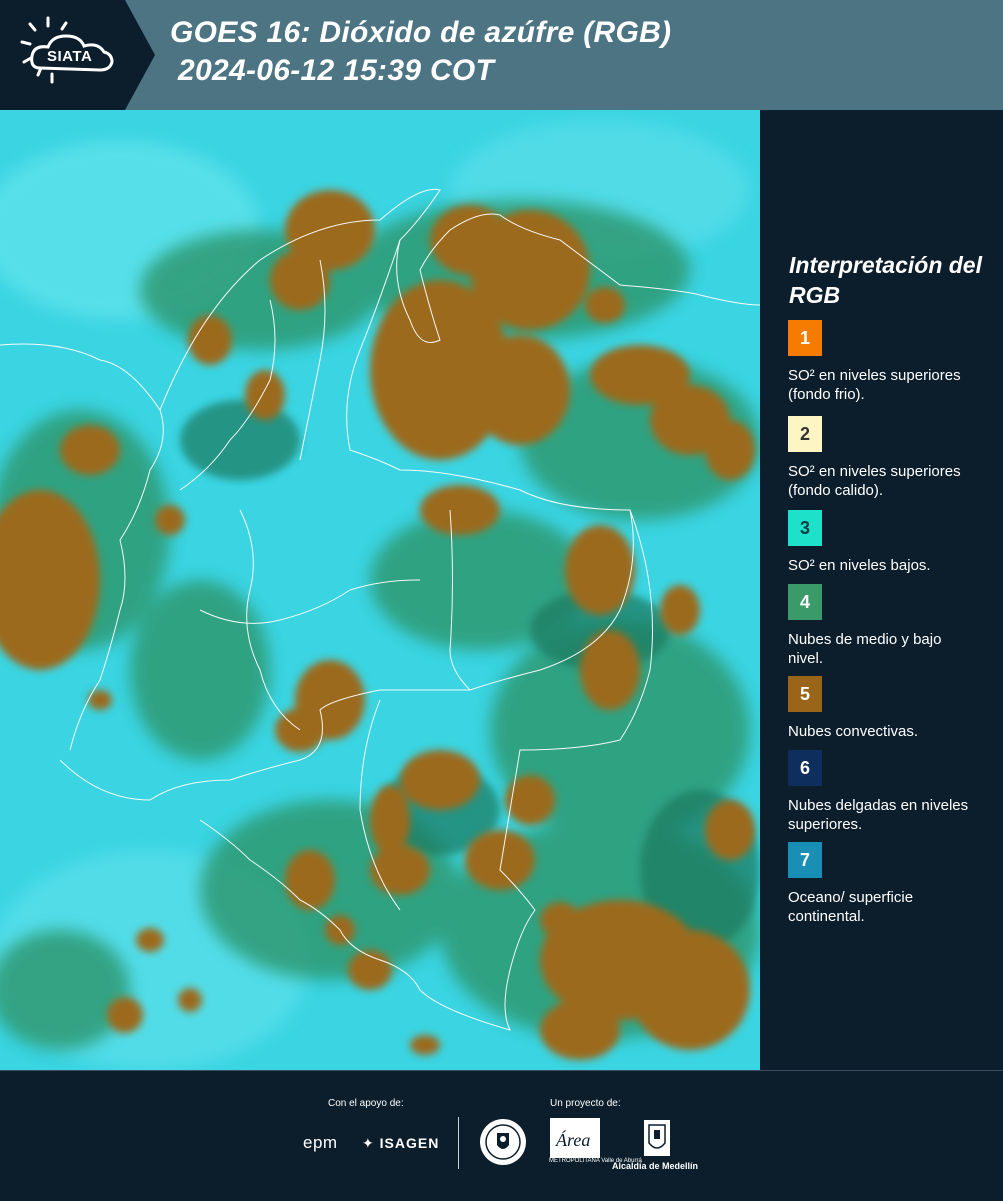  What do you see at coordinates (865, 649) in the screenshot?
I see `legend-description: Nubes de medio y bajo nivel.` at bounding box center [865, 649].